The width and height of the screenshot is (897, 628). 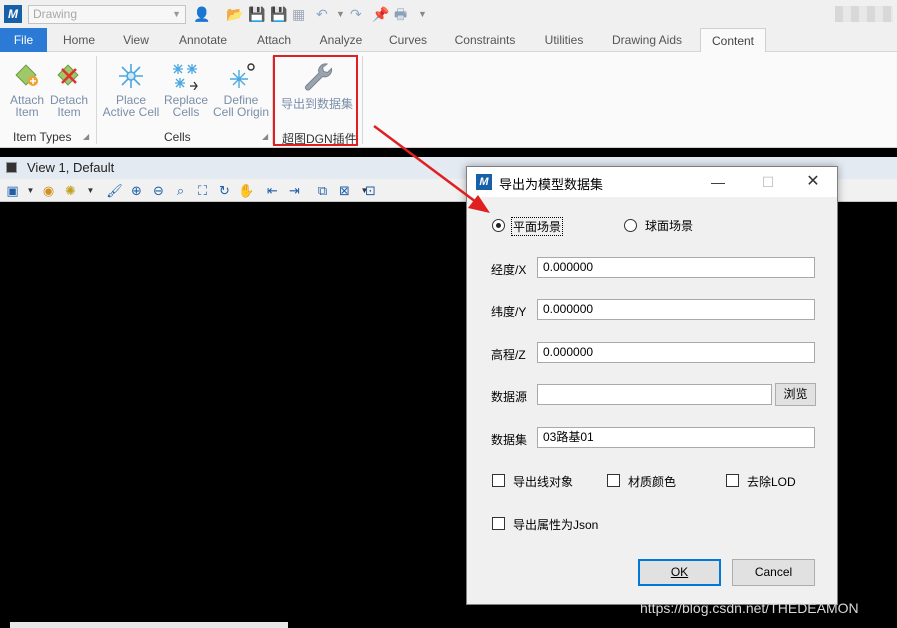 What do you see at coordinates (630, 225) in the screenshot?
I see `sphere-scene-radio` at bounding box center [630, 225].